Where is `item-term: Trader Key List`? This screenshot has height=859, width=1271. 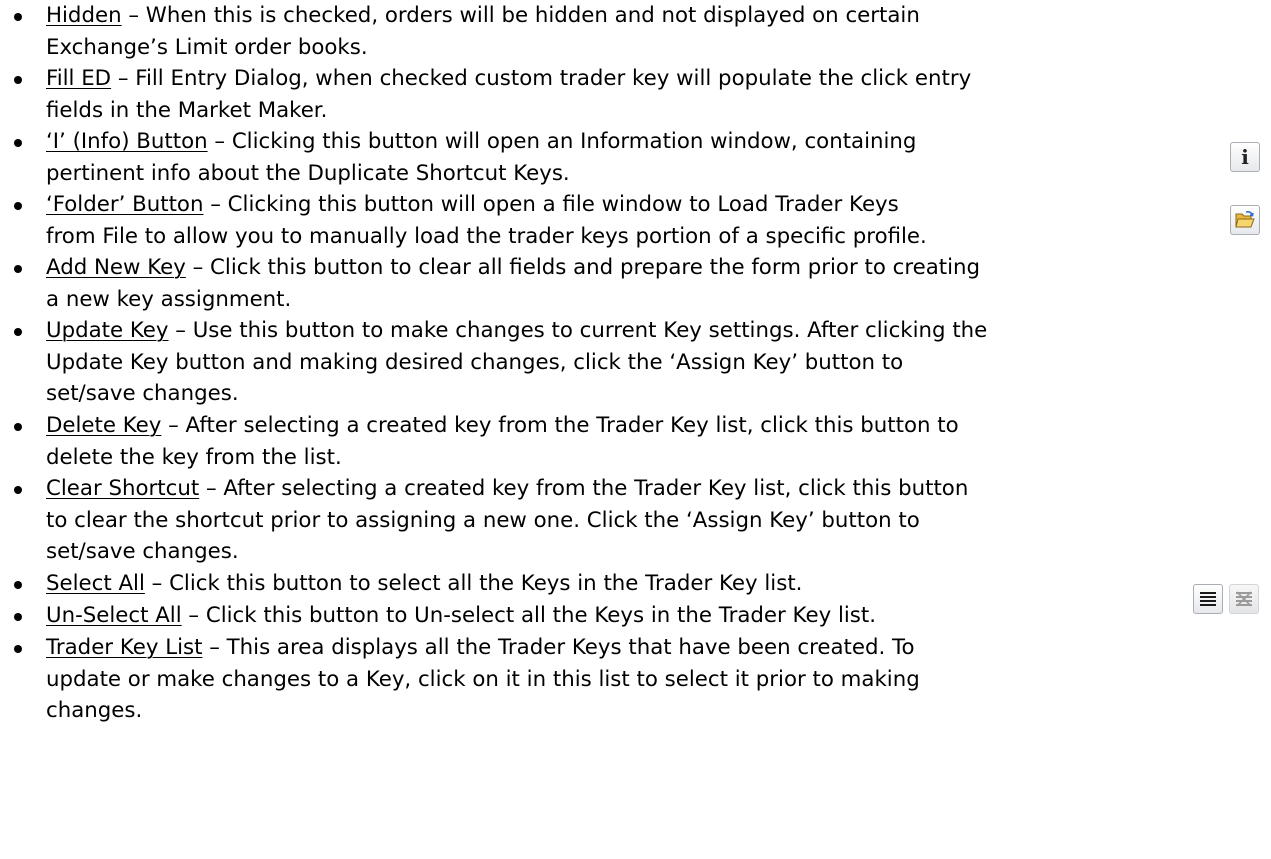 item-term: Trader Key List is located at coordinates (124, 647).